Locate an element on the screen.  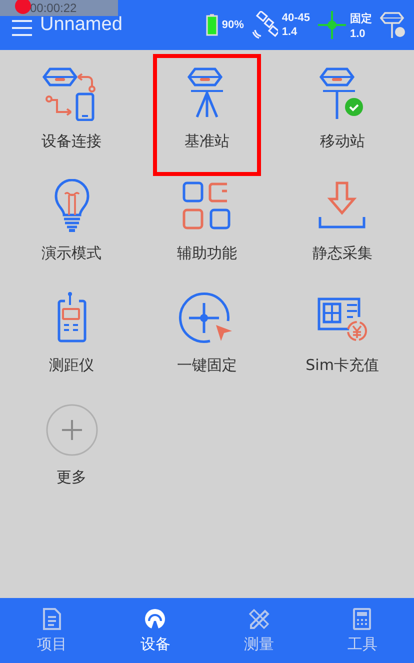
download-tray-icon is located at coordinates (342, 206).